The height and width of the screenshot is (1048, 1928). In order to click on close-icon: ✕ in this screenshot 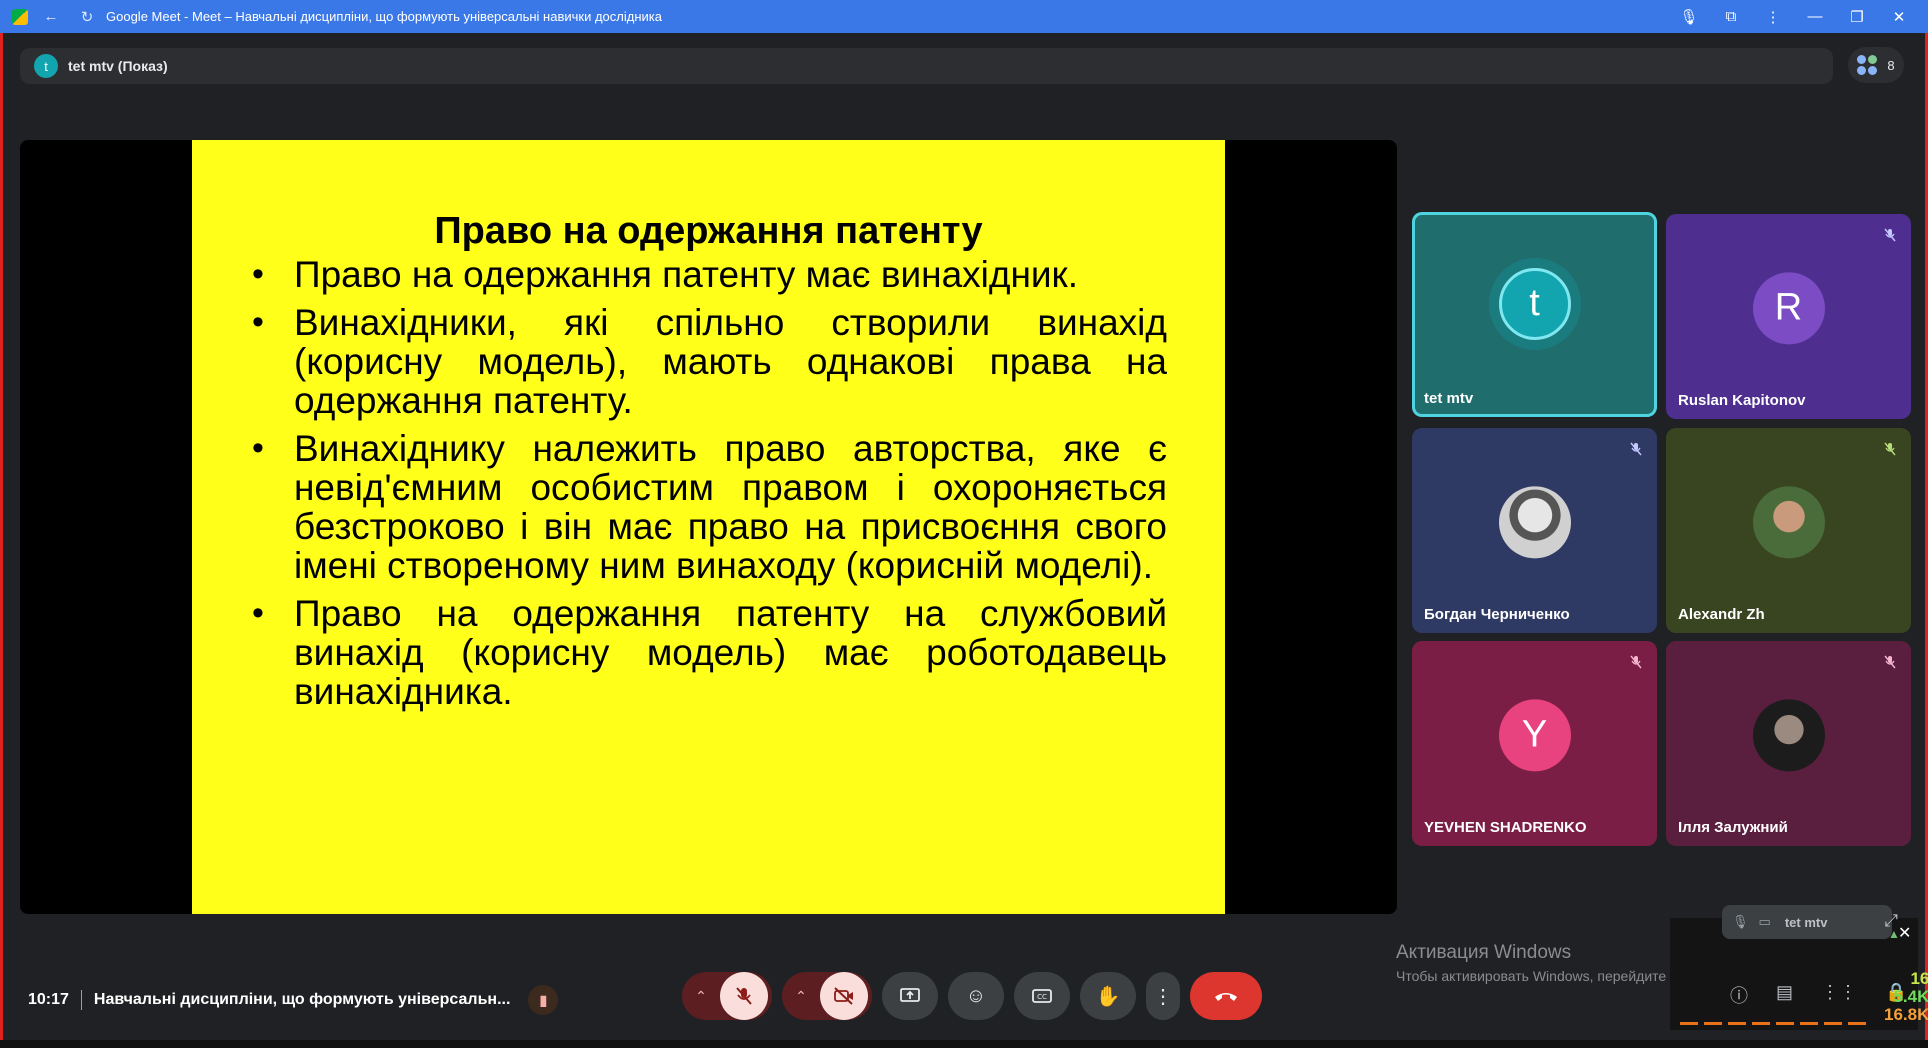, I will do `click(1904, 933)`.